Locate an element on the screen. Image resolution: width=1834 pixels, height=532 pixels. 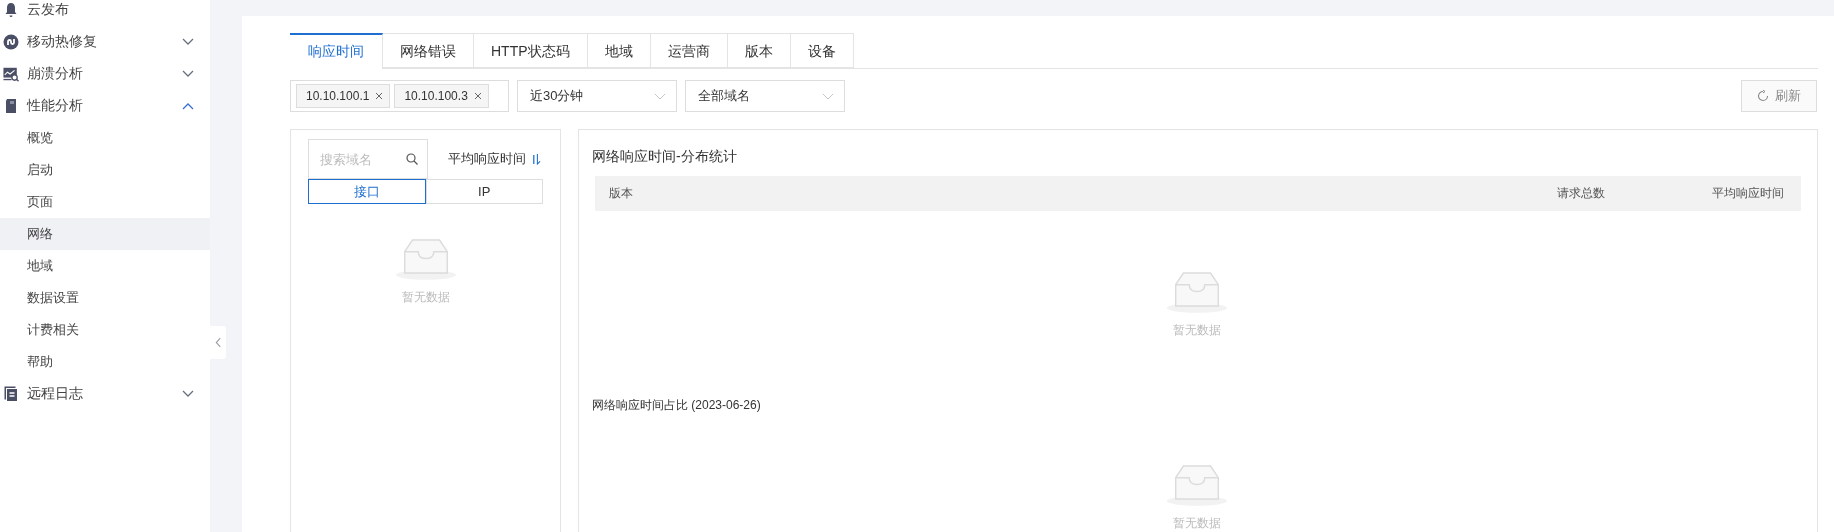
tab: 地域 is located at coordinates (619, 50).